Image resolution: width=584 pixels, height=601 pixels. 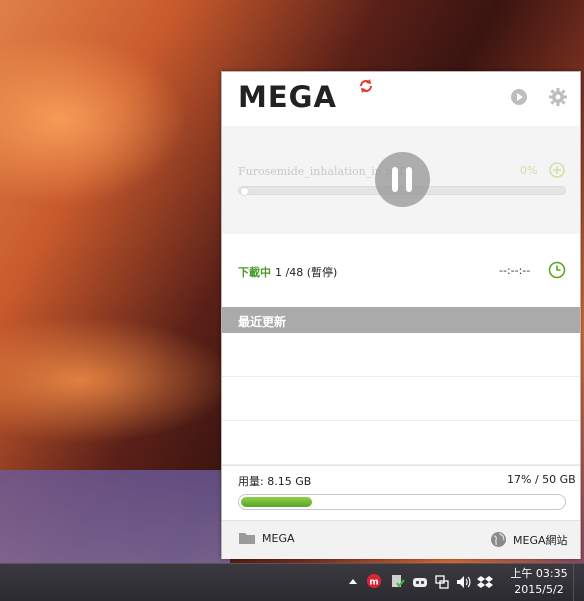 What do you see at coordinates (515, 270) in the screenshot?
I see `status-time-remaining: --:--:--` at bounding box center [515, 270].